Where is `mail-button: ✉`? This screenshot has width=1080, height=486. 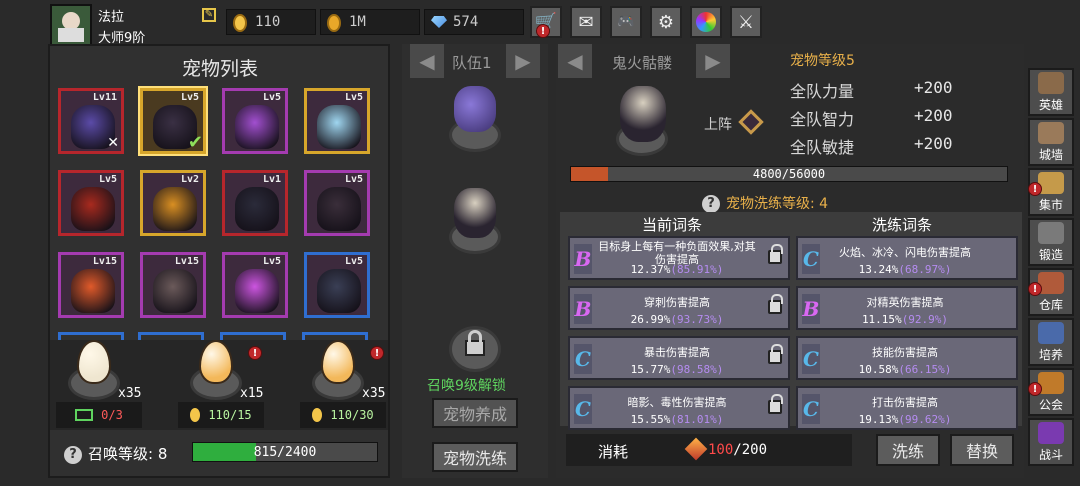
mail-button: ✉ is located at coordinates (586, 22).